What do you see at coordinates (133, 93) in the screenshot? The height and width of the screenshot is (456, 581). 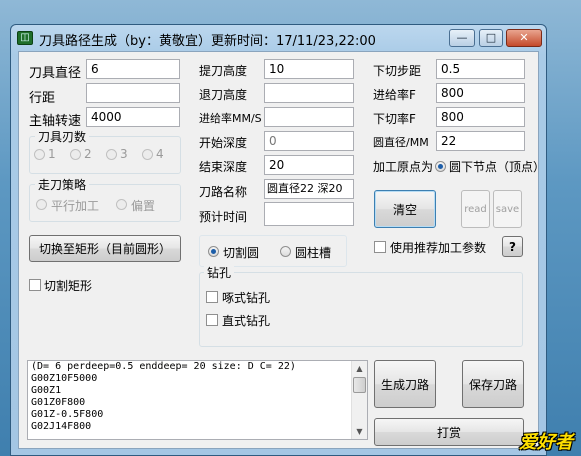 I see `row-pitch-input` at bounding box center [133, 93].